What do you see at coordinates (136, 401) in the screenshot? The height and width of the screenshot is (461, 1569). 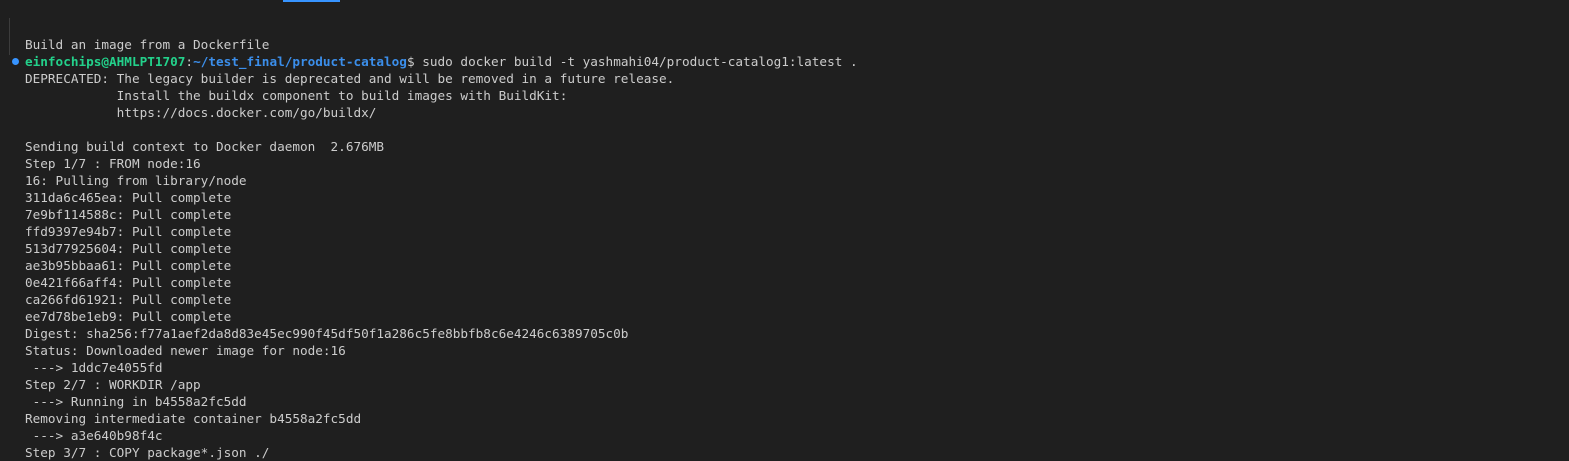 I see `output-line: ---> Running in b4558a2fc5dd` at bounding box center [136, 401].